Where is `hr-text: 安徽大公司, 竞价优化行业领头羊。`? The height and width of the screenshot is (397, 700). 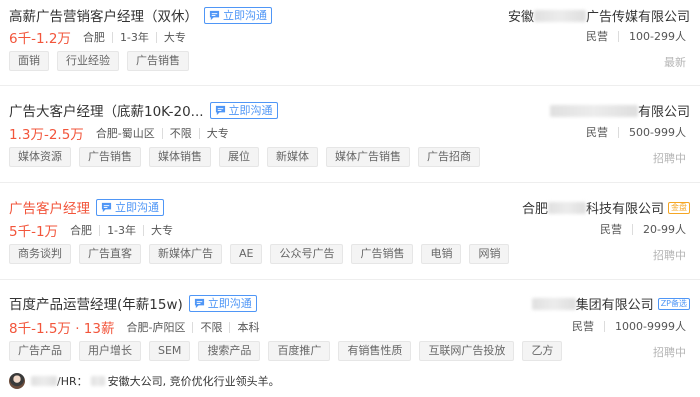 hr-text: 安徽大公司, 竞价优化行业领头羊。 is located at coordinates (193, 381).